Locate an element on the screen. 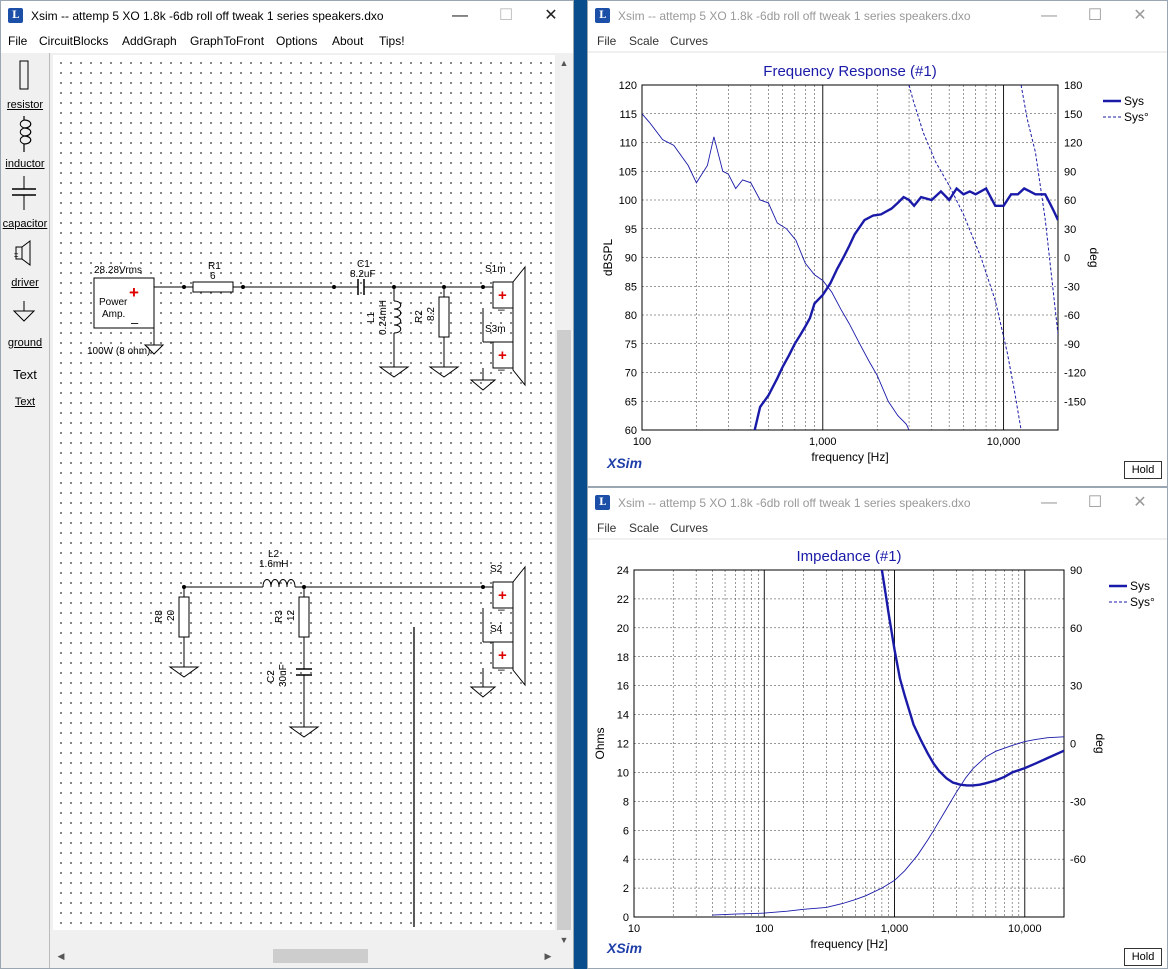  y2-tick-label: -120 is located at coordinates (1075, 374).